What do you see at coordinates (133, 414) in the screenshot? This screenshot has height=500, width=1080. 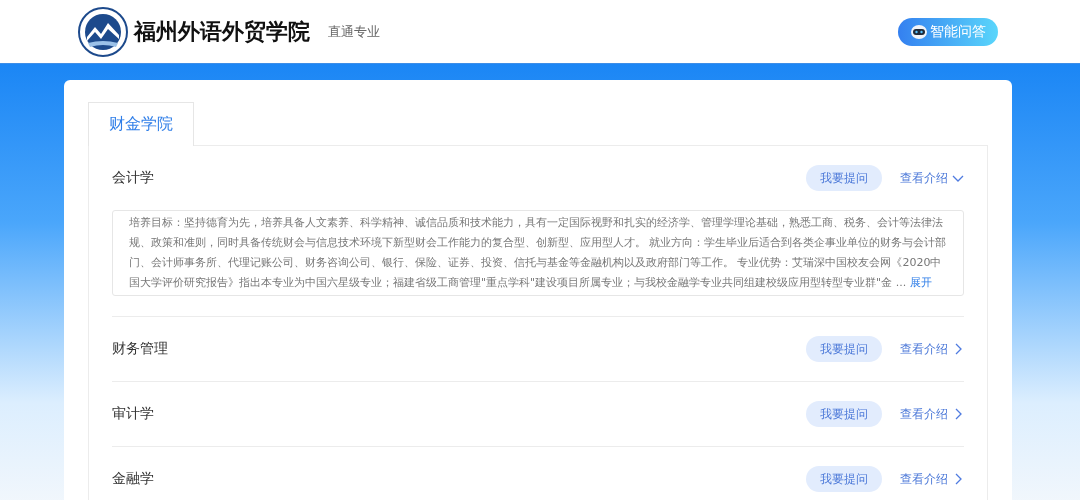 I see `major-name: 审计学` at bounding box center [133, 414].